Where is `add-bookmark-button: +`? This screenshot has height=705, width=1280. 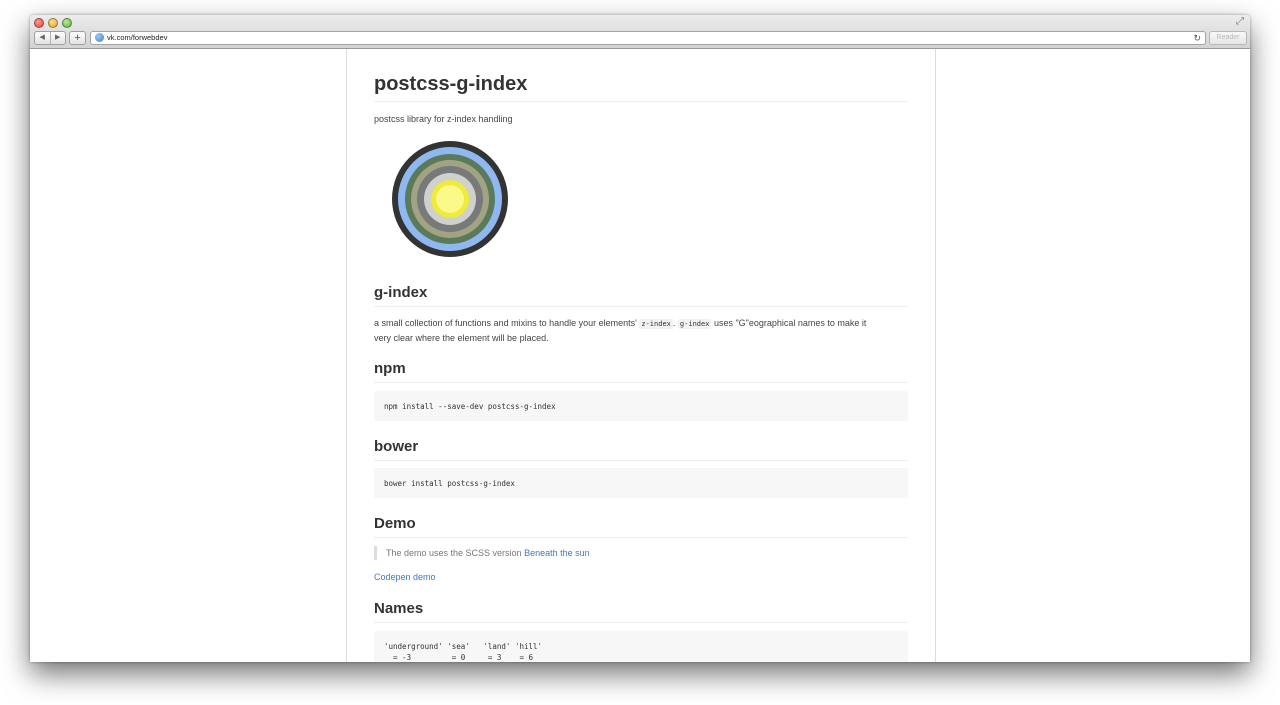
add-bookmark-button: + is located at coordinates (77, 38).